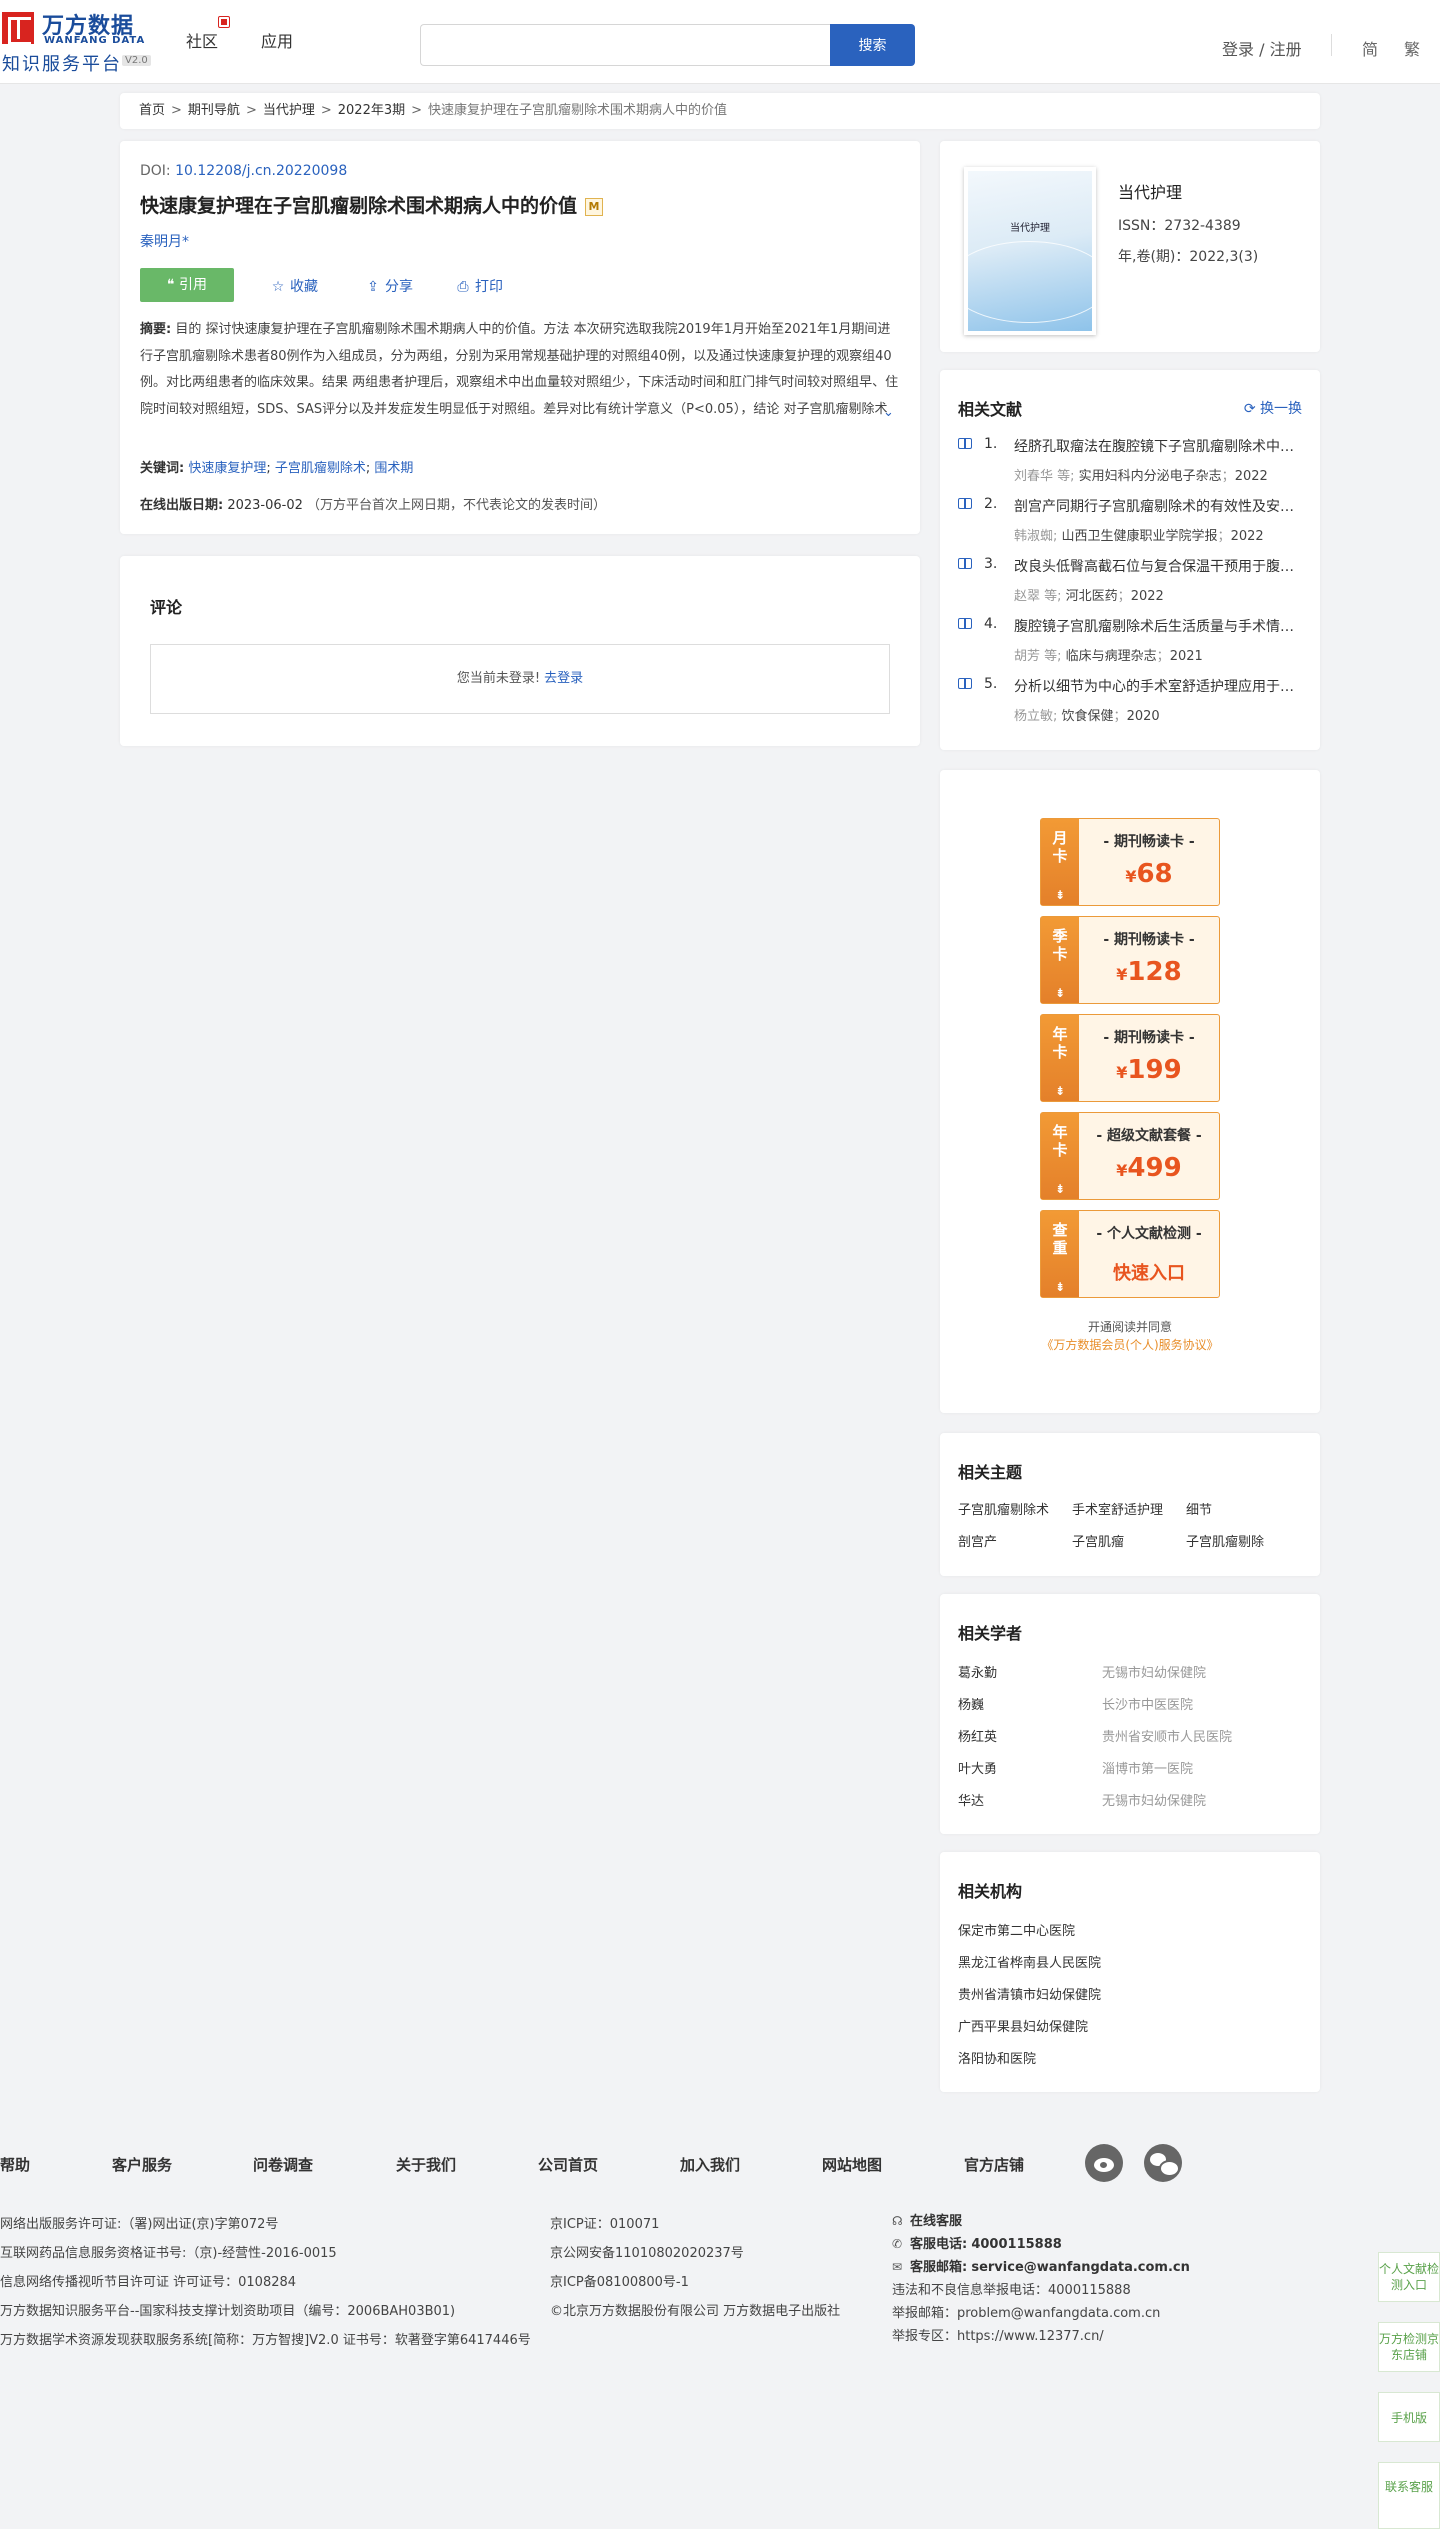  Describe the element at coordinates (977, 1735) in the screenshot. I see `scholar-name: 杨红英` at that location.